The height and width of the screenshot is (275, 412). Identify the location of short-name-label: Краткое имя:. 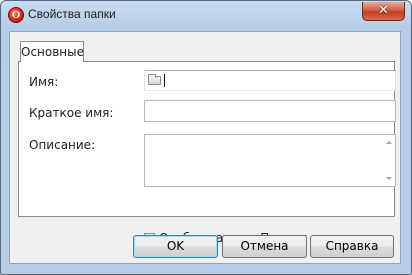
(71, 113).